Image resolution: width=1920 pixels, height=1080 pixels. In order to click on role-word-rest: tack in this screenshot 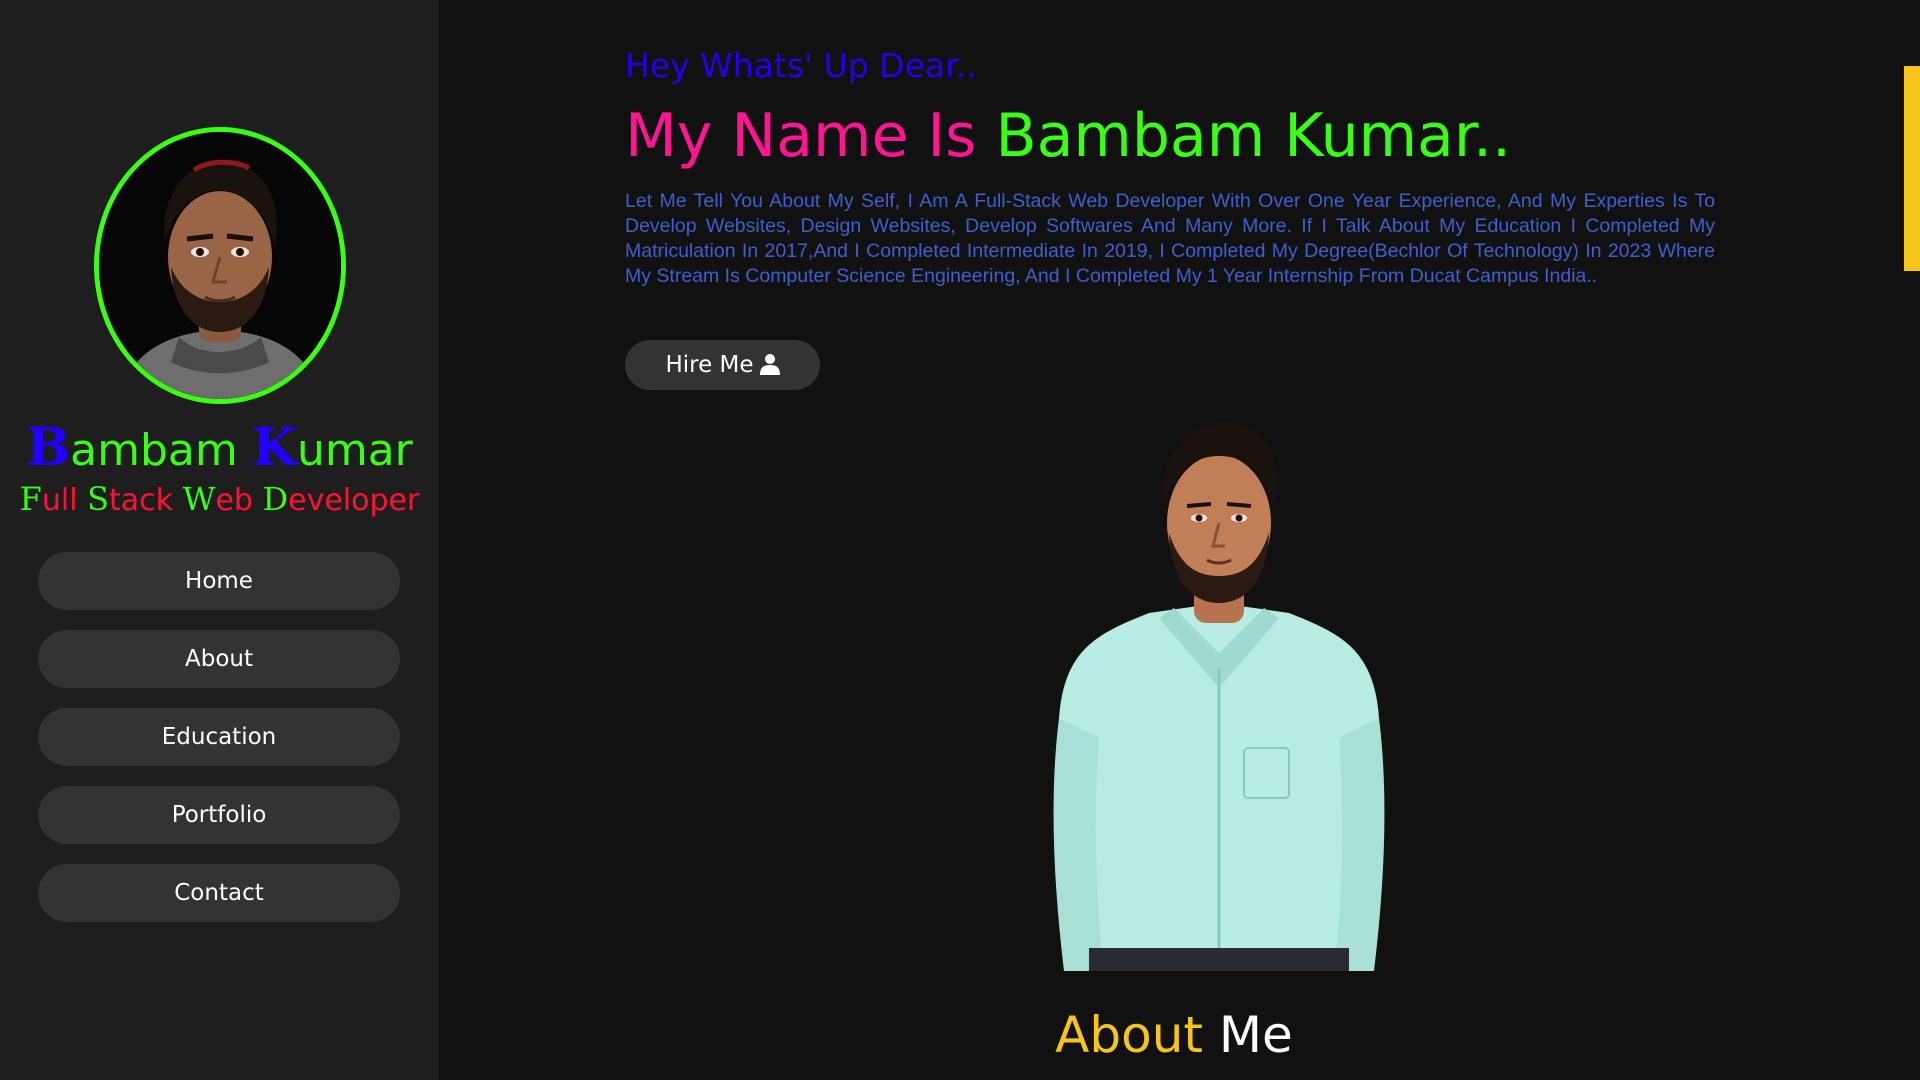, I will do `click(141, 500)`.